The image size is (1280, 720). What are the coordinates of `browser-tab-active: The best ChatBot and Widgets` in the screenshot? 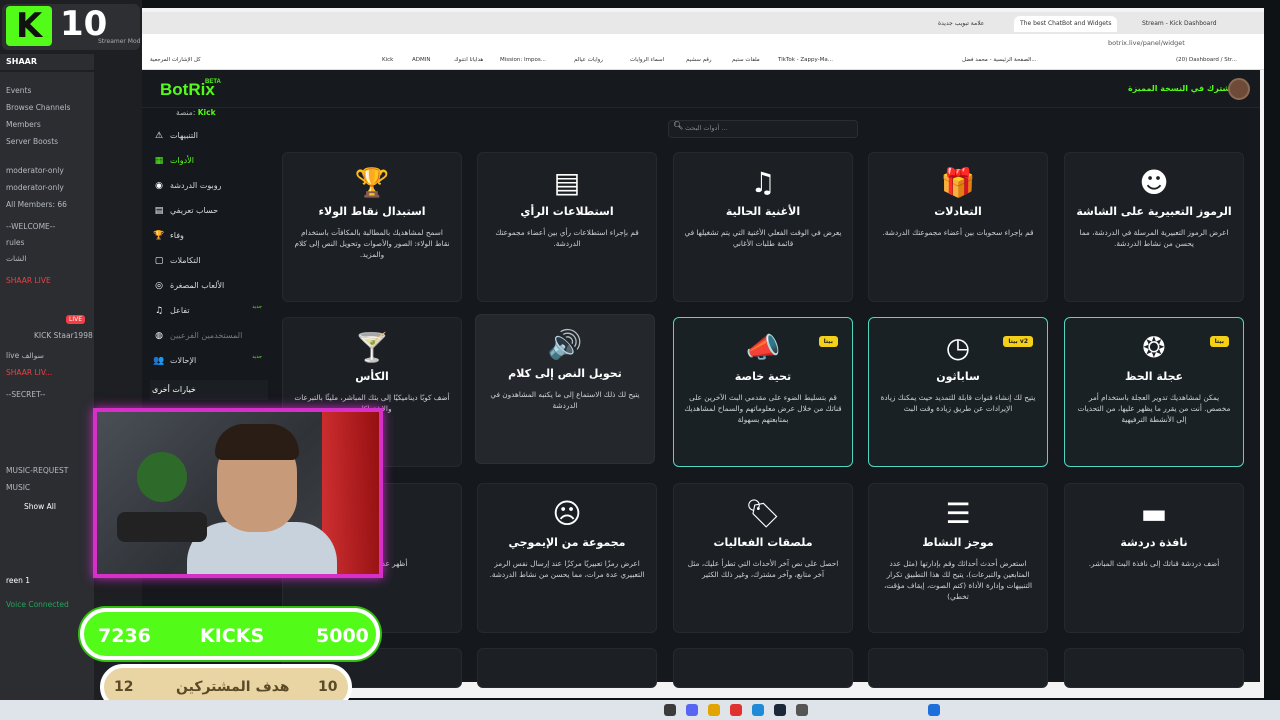 It's located at (1066, 24).